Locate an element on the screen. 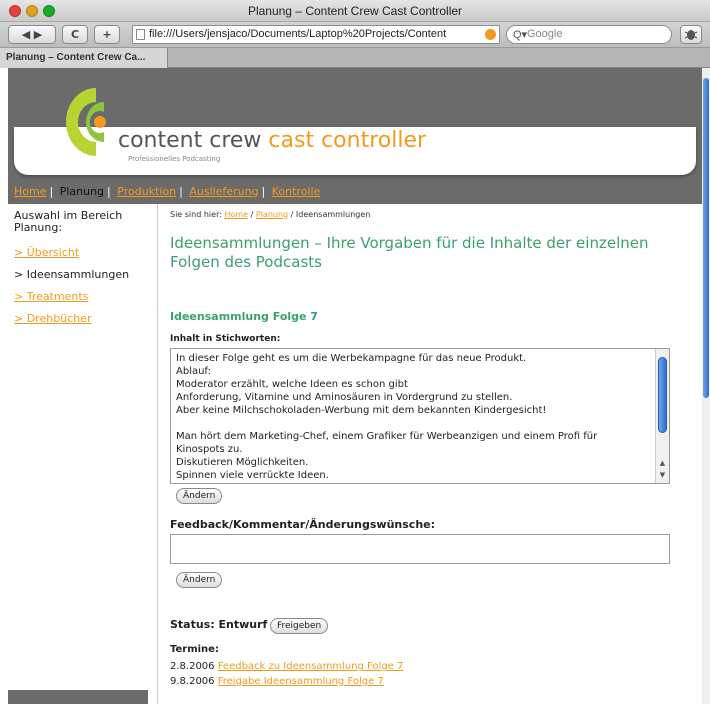 This screenshot has height=704, width=710. content-line is located at coordinates (416, 423).